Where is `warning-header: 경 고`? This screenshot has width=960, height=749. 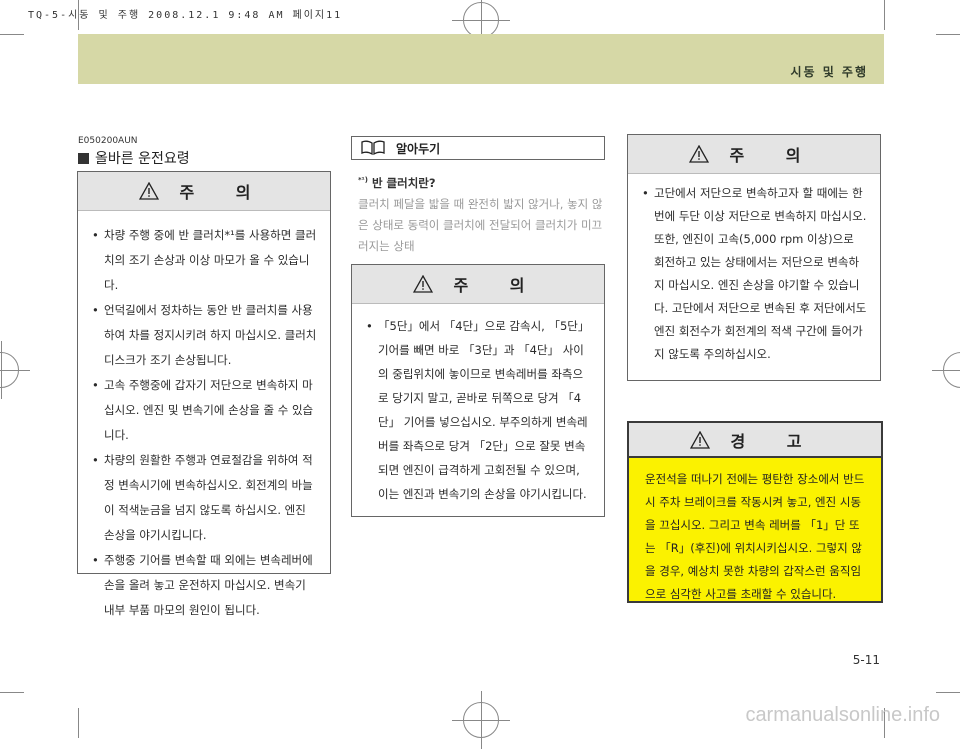 warning-header: 경 고 is located at coordinates (755, 440).